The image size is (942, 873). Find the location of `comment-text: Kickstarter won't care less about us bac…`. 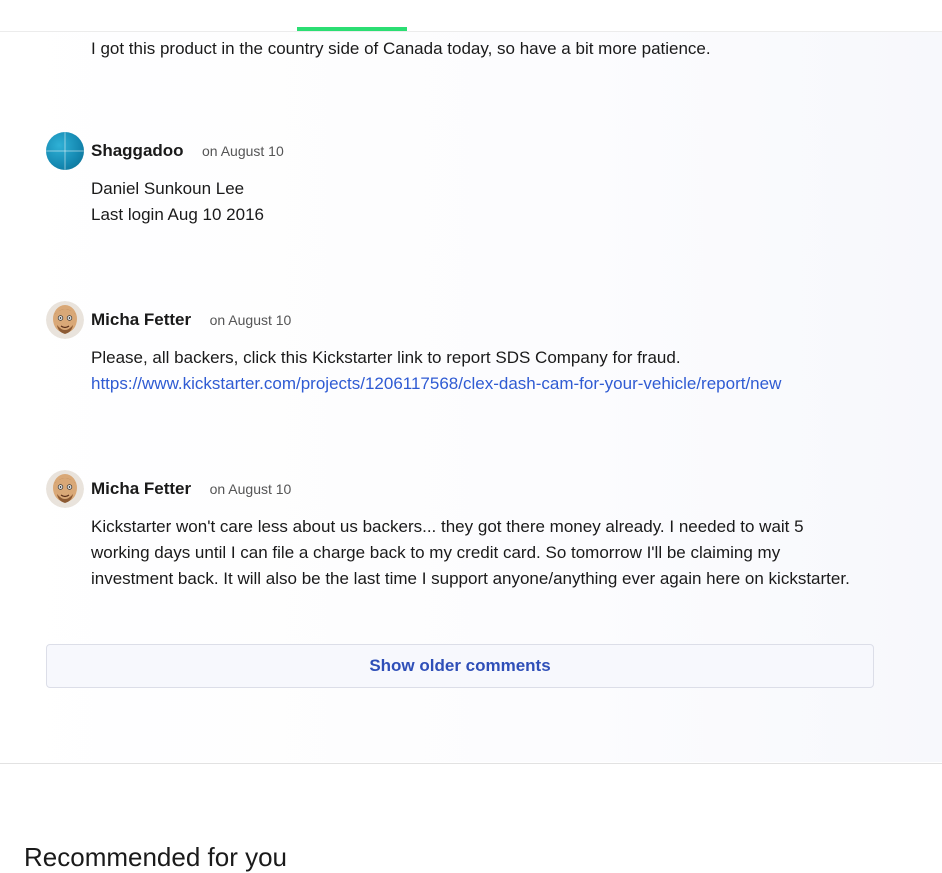

comment-text: Kickstarter won't care less about us bac… is located at coordinates (491, 553).